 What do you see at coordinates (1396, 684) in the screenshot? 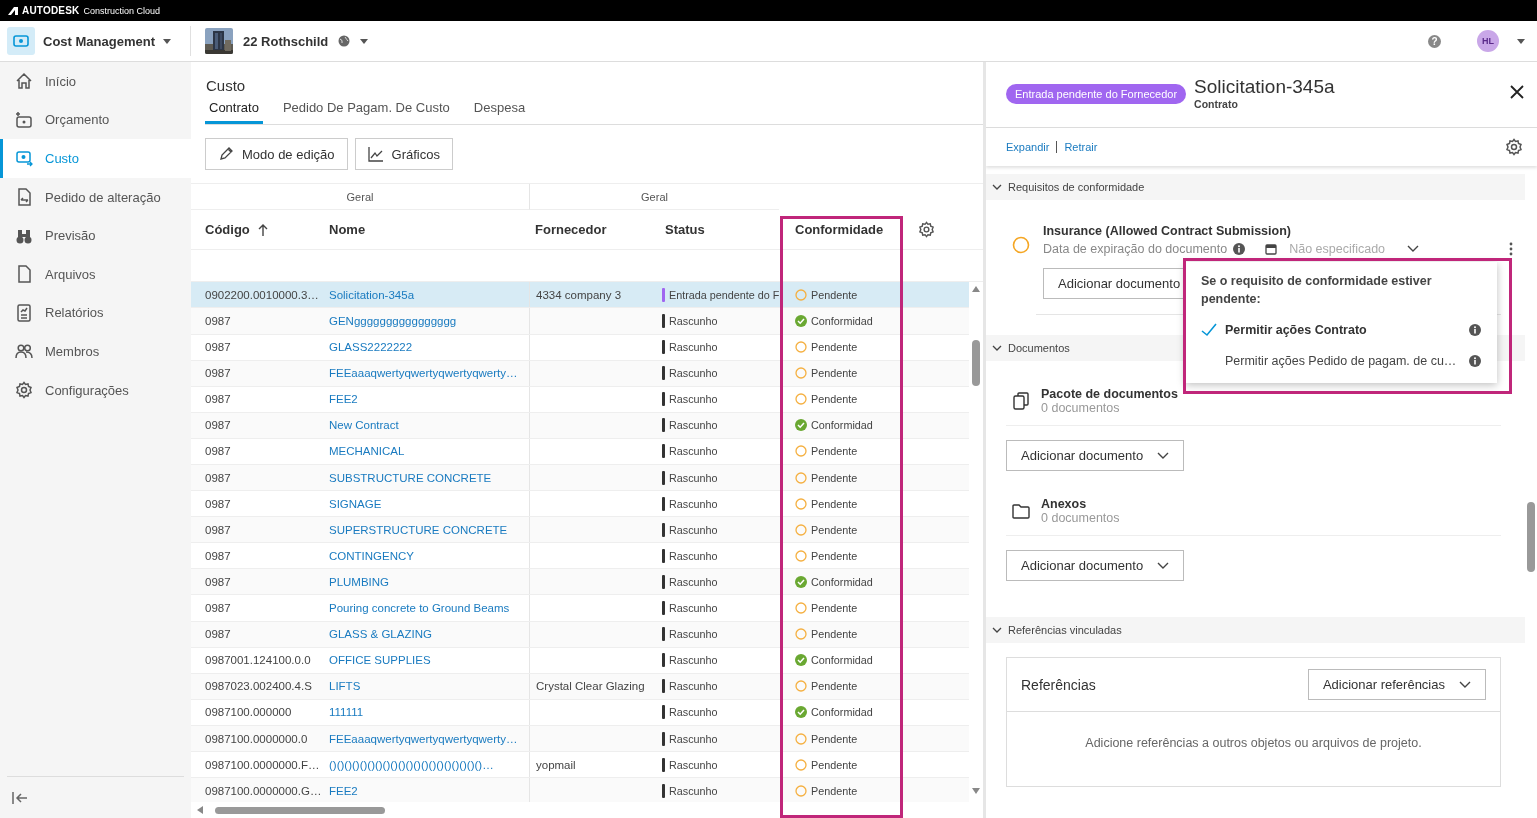
I see `dropdown-button: Adicionar referências` at bounding box center [1396, 684].